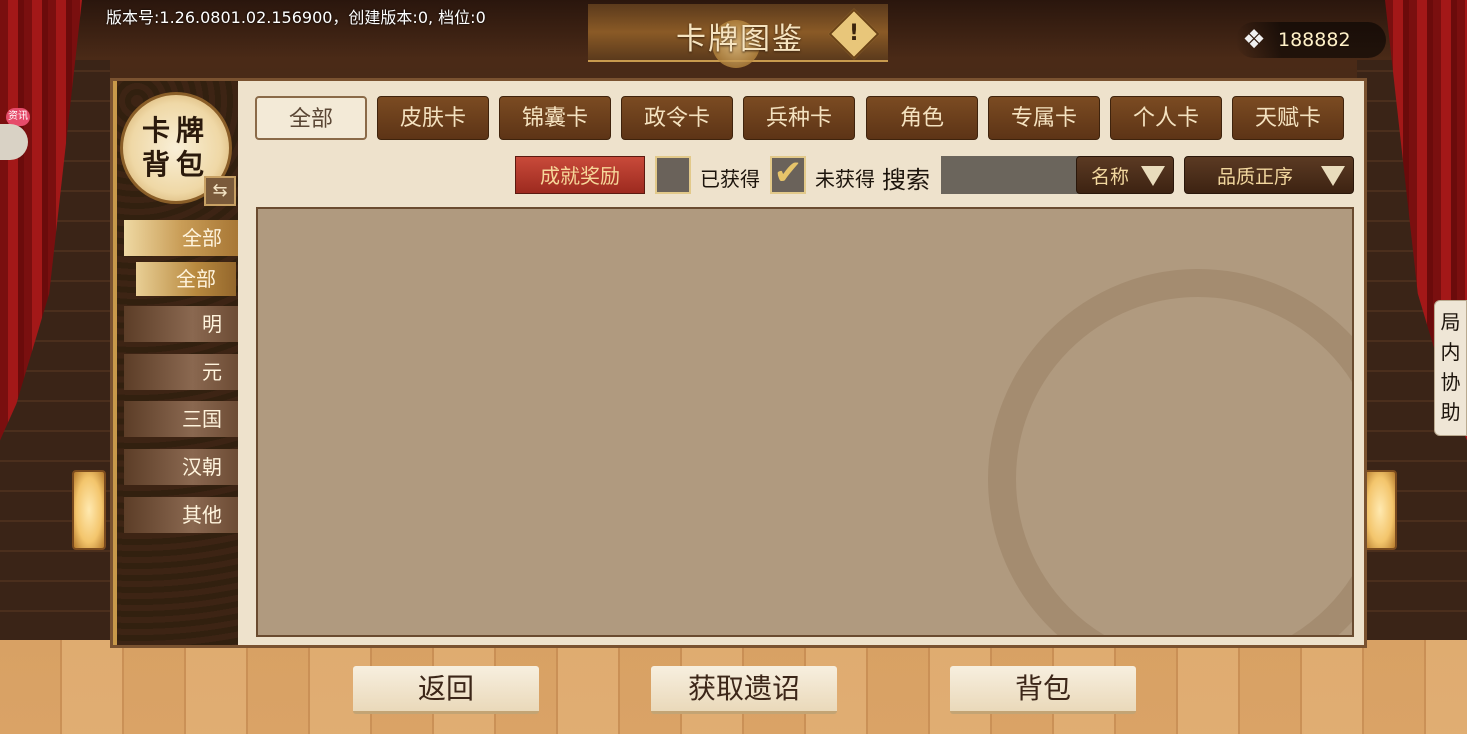  What do you see at coordinates (296, 17) in the screenshot?
I see `version-text: 版本号:1.26.0801.02.156900，创建版本:0, 档位:0` at bounding box center [296, 17].